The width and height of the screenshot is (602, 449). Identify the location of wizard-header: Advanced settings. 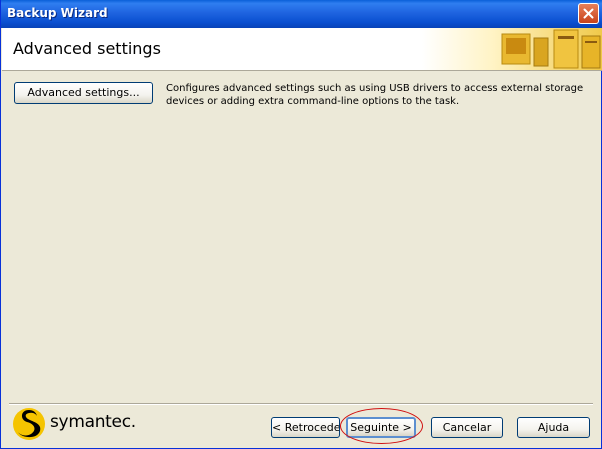
(302, 49).